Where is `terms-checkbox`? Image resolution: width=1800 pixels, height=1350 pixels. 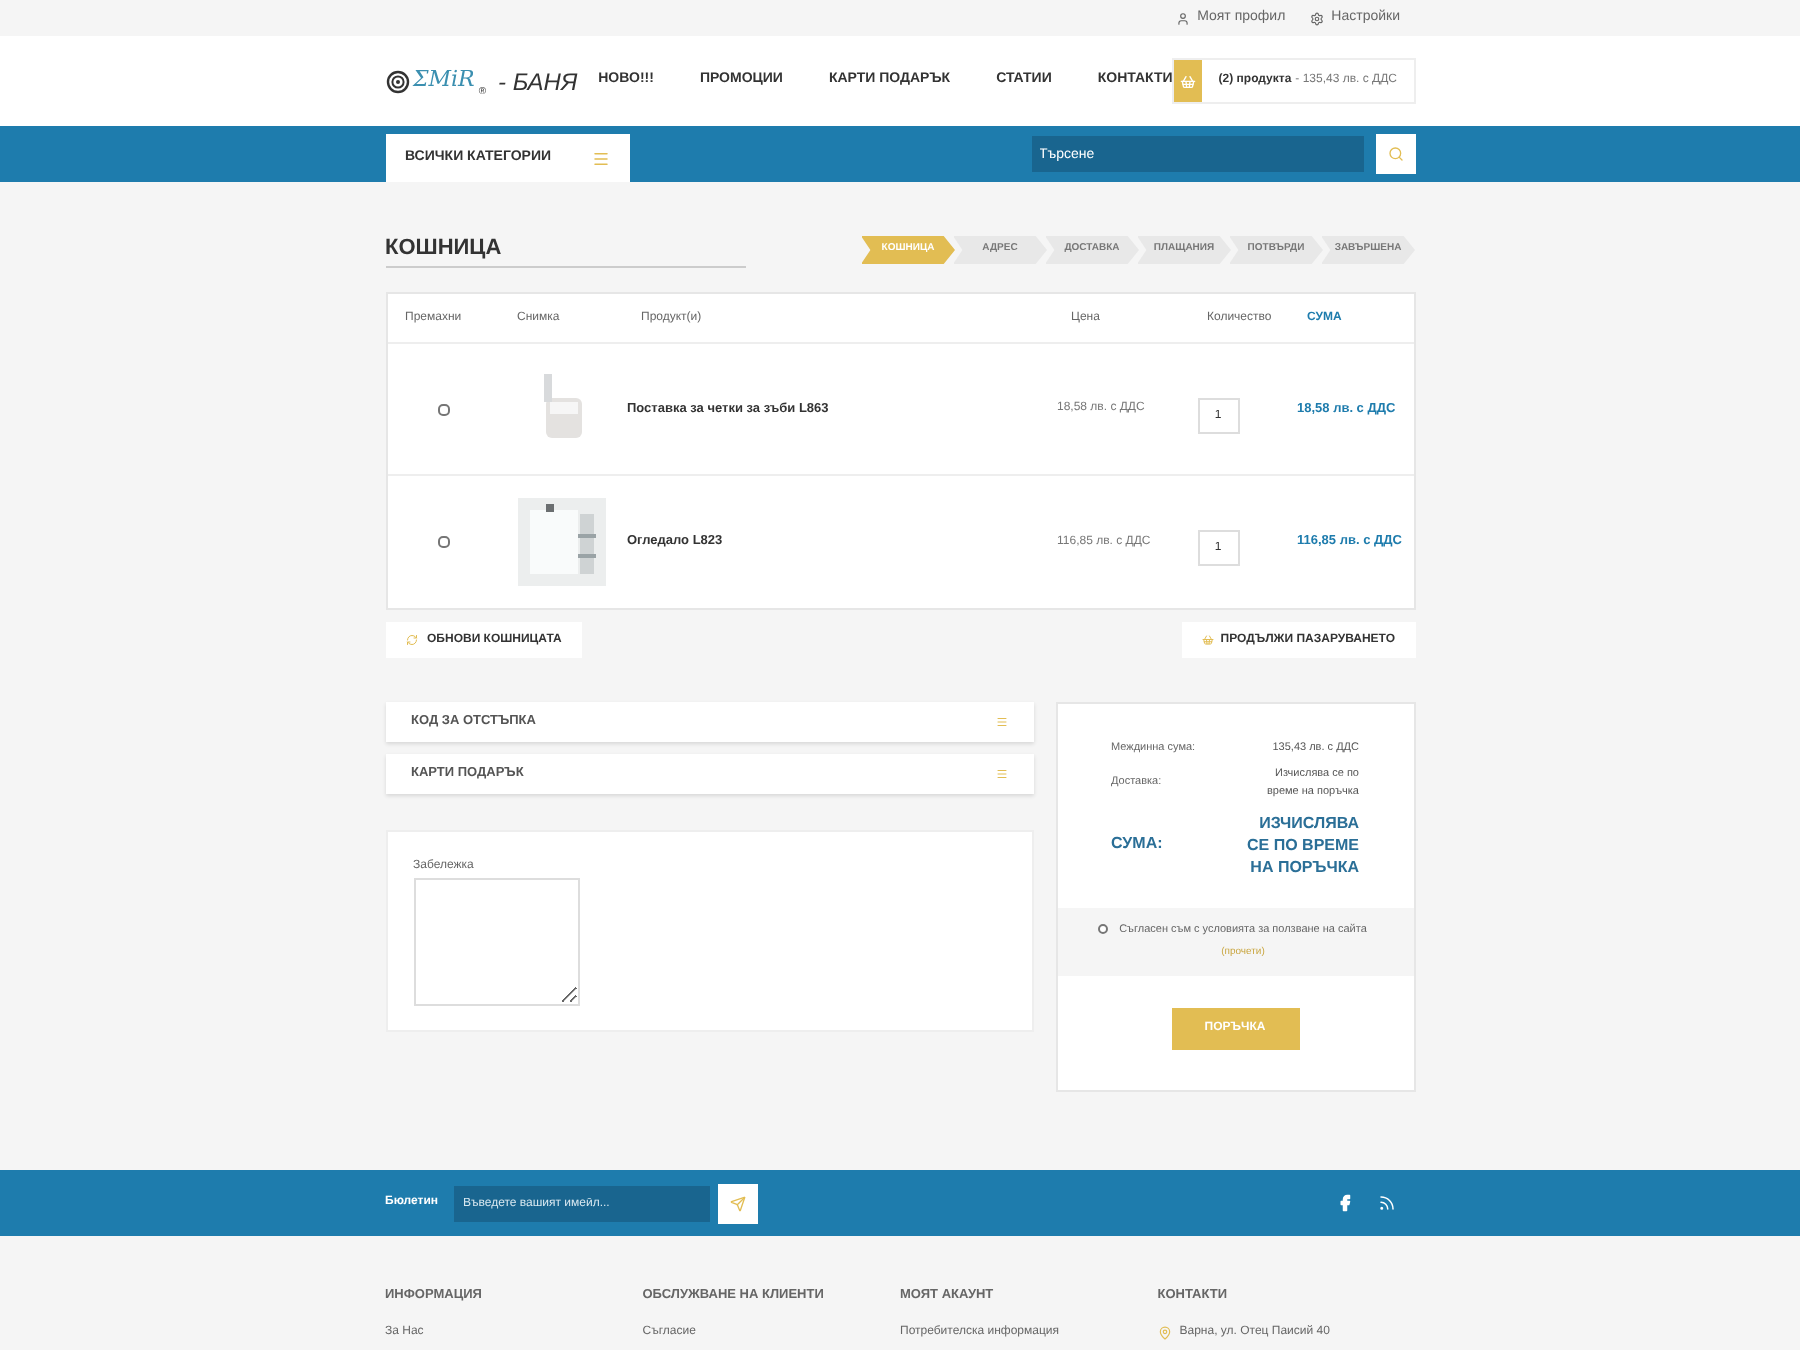
terms-checkbox is located at coordinates (1102, 928).